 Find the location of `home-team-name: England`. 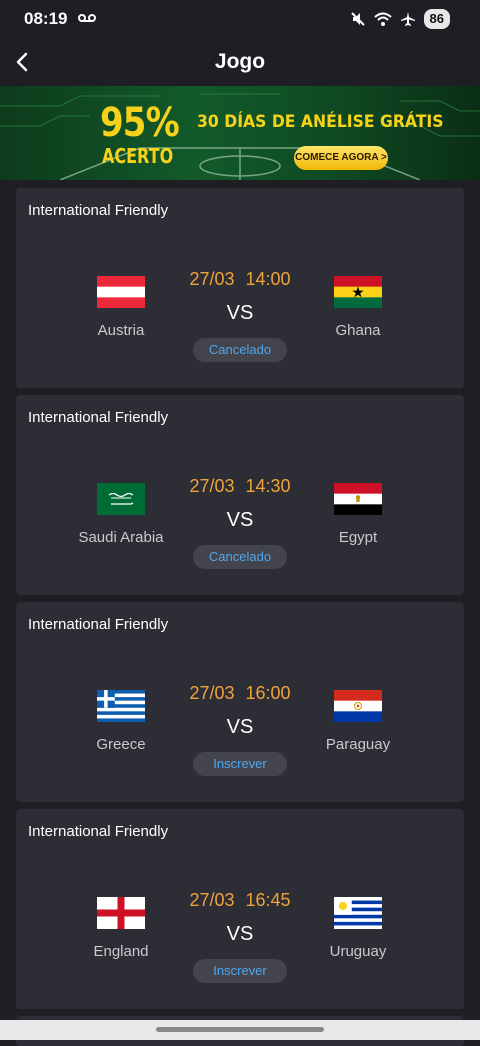

home-team-name: England is located at coordinates (121, 951).